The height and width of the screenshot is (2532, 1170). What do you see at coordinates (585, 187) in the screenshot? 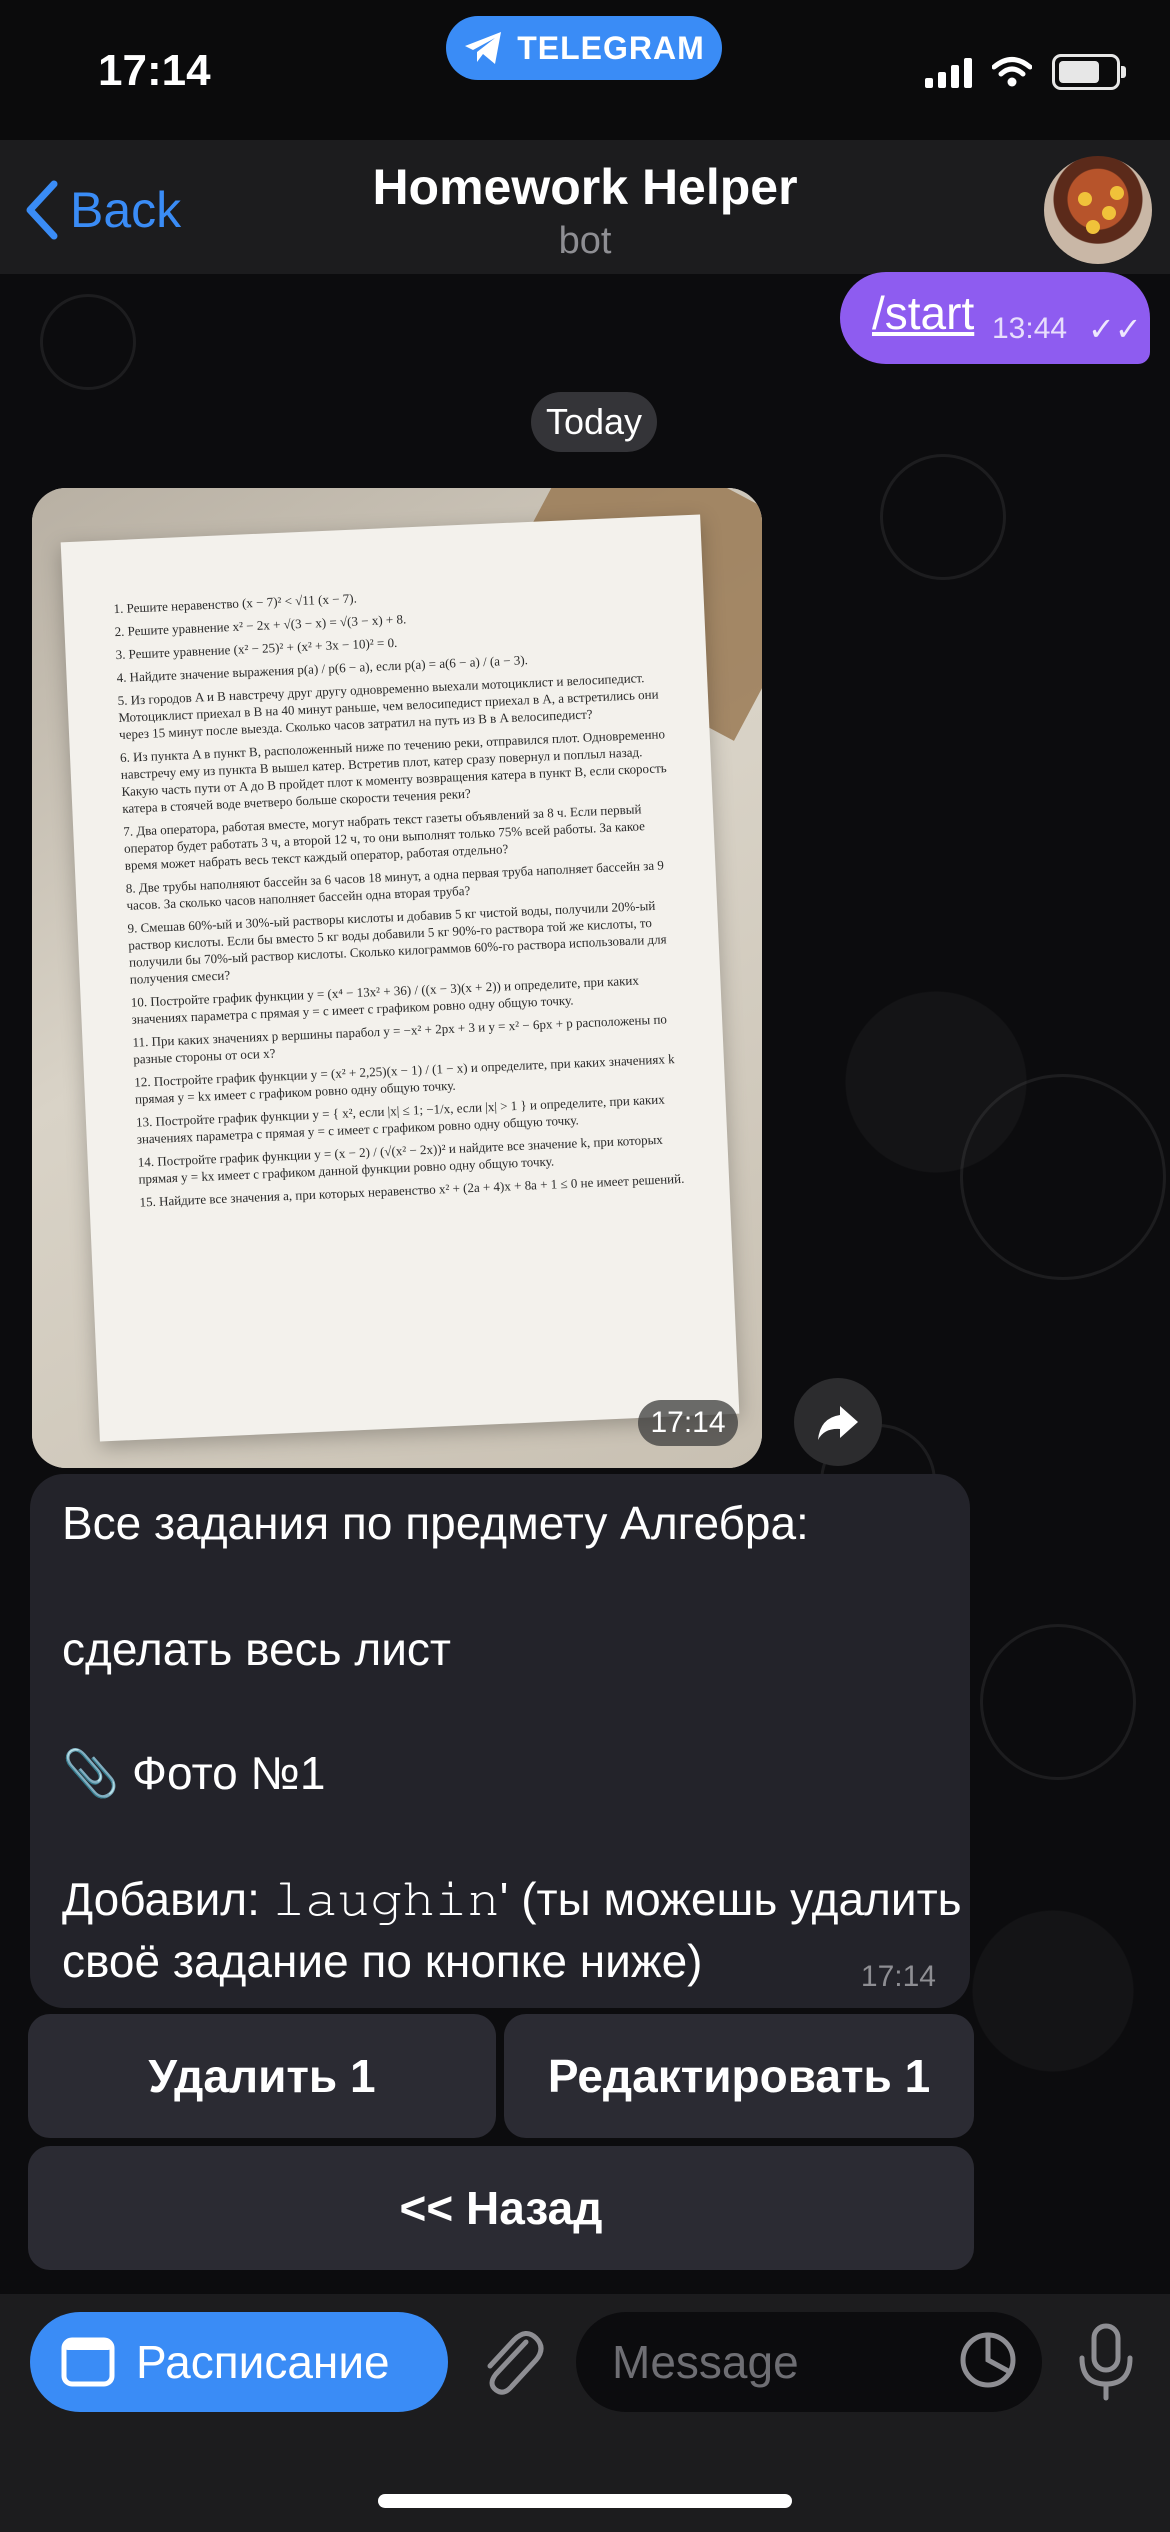
I see `chat-title: Homework Helper` at bounding box center [585, 187].